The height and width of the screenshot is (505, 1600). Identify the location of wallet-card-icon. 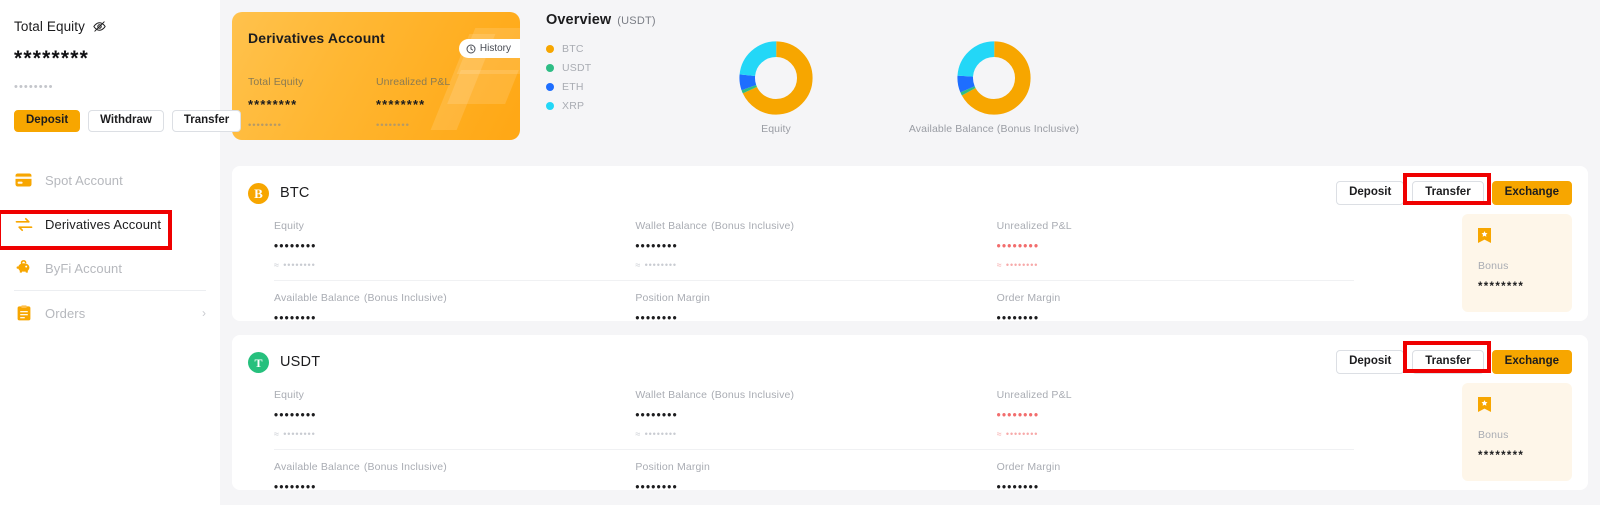
(23, 180).